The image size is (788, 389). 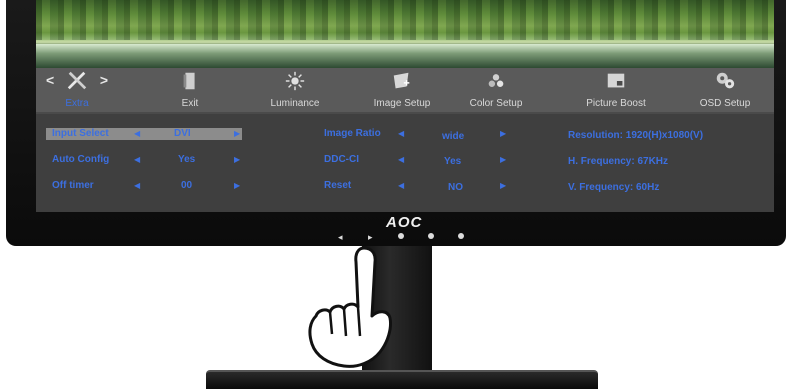 I want to click on tab-label: Color Setup, so click(x=496, y=103).